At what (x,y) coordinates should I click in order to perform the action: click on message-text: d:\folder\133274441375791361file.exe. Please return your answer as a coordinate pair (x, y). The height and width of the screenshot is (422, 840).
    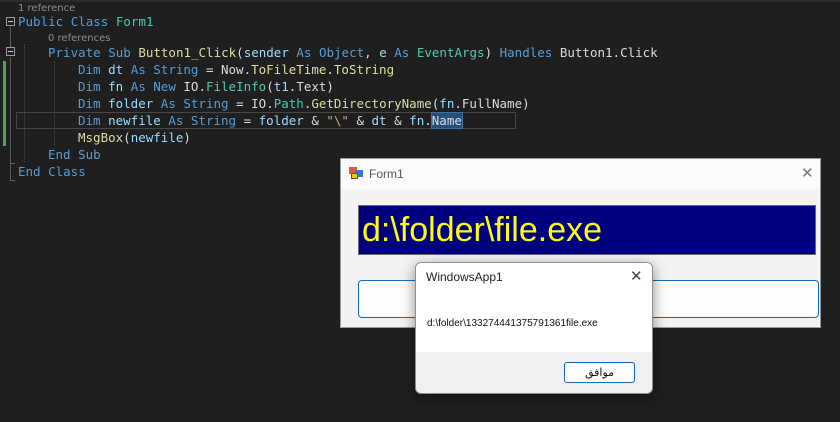
    Looking at the image, I should click on (512, 323).